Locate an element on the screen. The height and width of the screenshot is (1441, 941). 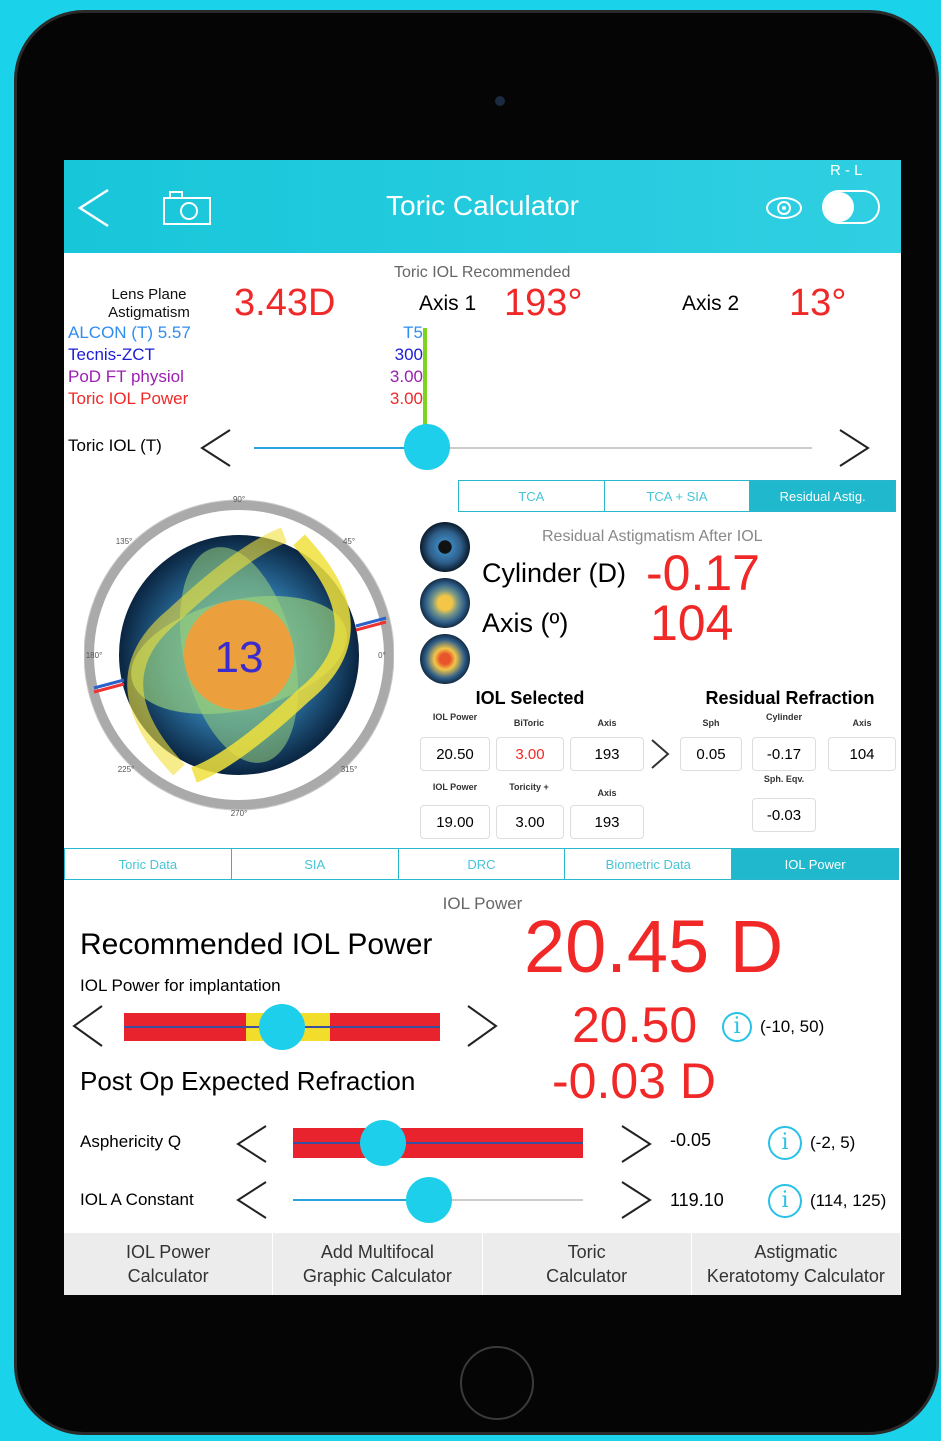
asphericity-slider-thumb is located at coordinates (382, 1143).